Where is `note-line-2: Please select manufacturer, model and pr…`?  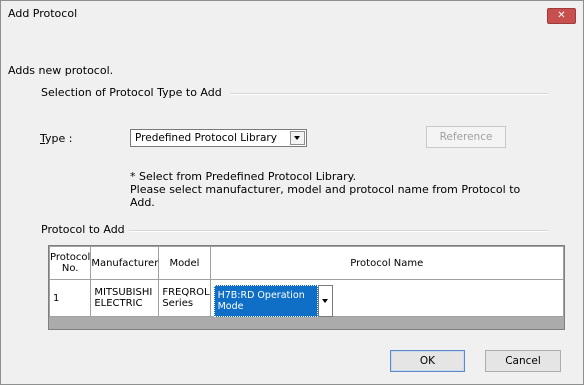 note-line-2: Please select manufacturer, model and pr… is located at coordinates (325, 189).